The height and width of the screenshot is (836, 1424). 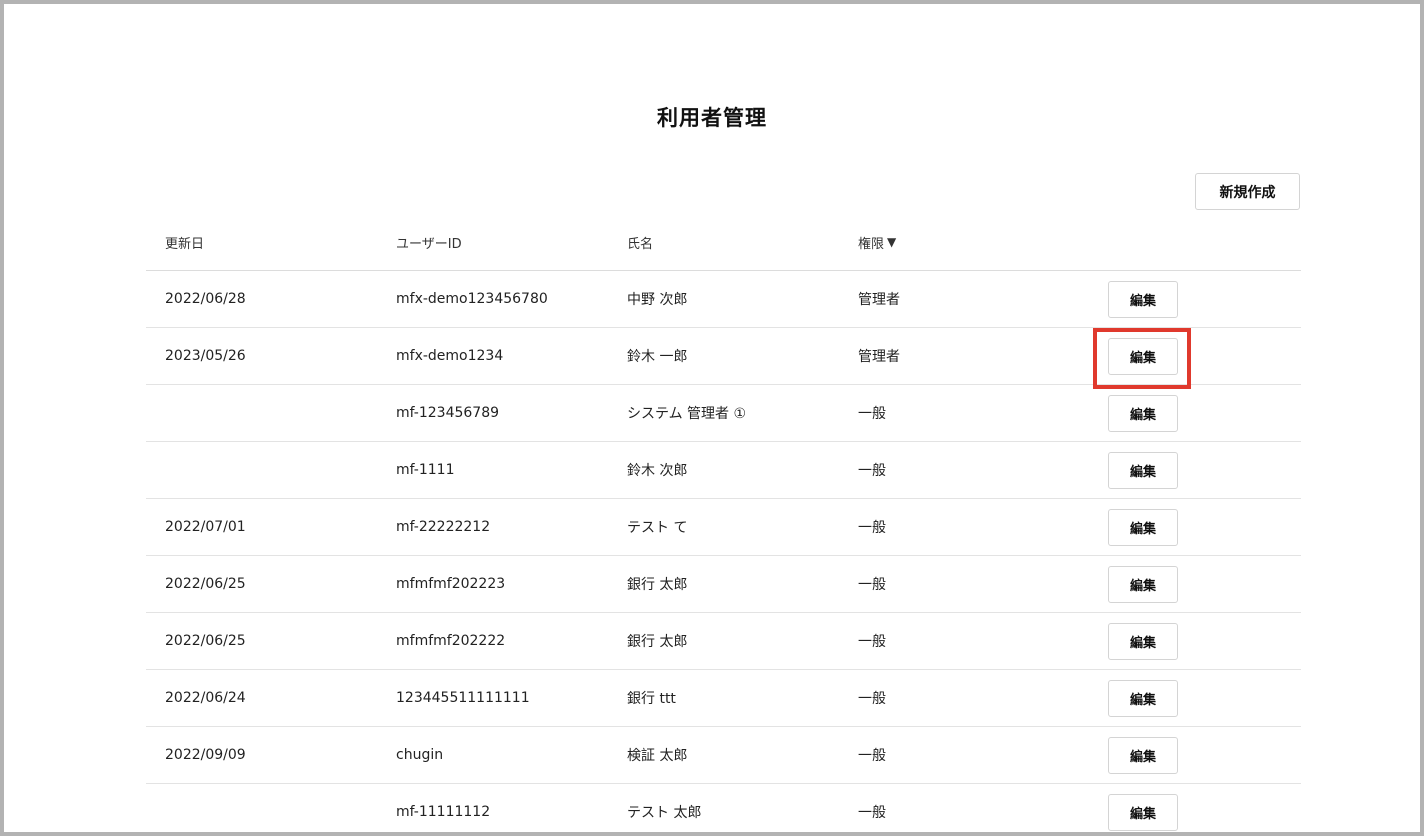 I want to click on table-row: 2022/09/09 chugin 検証 太郎 一般 編集, so click(x=723, y=755).